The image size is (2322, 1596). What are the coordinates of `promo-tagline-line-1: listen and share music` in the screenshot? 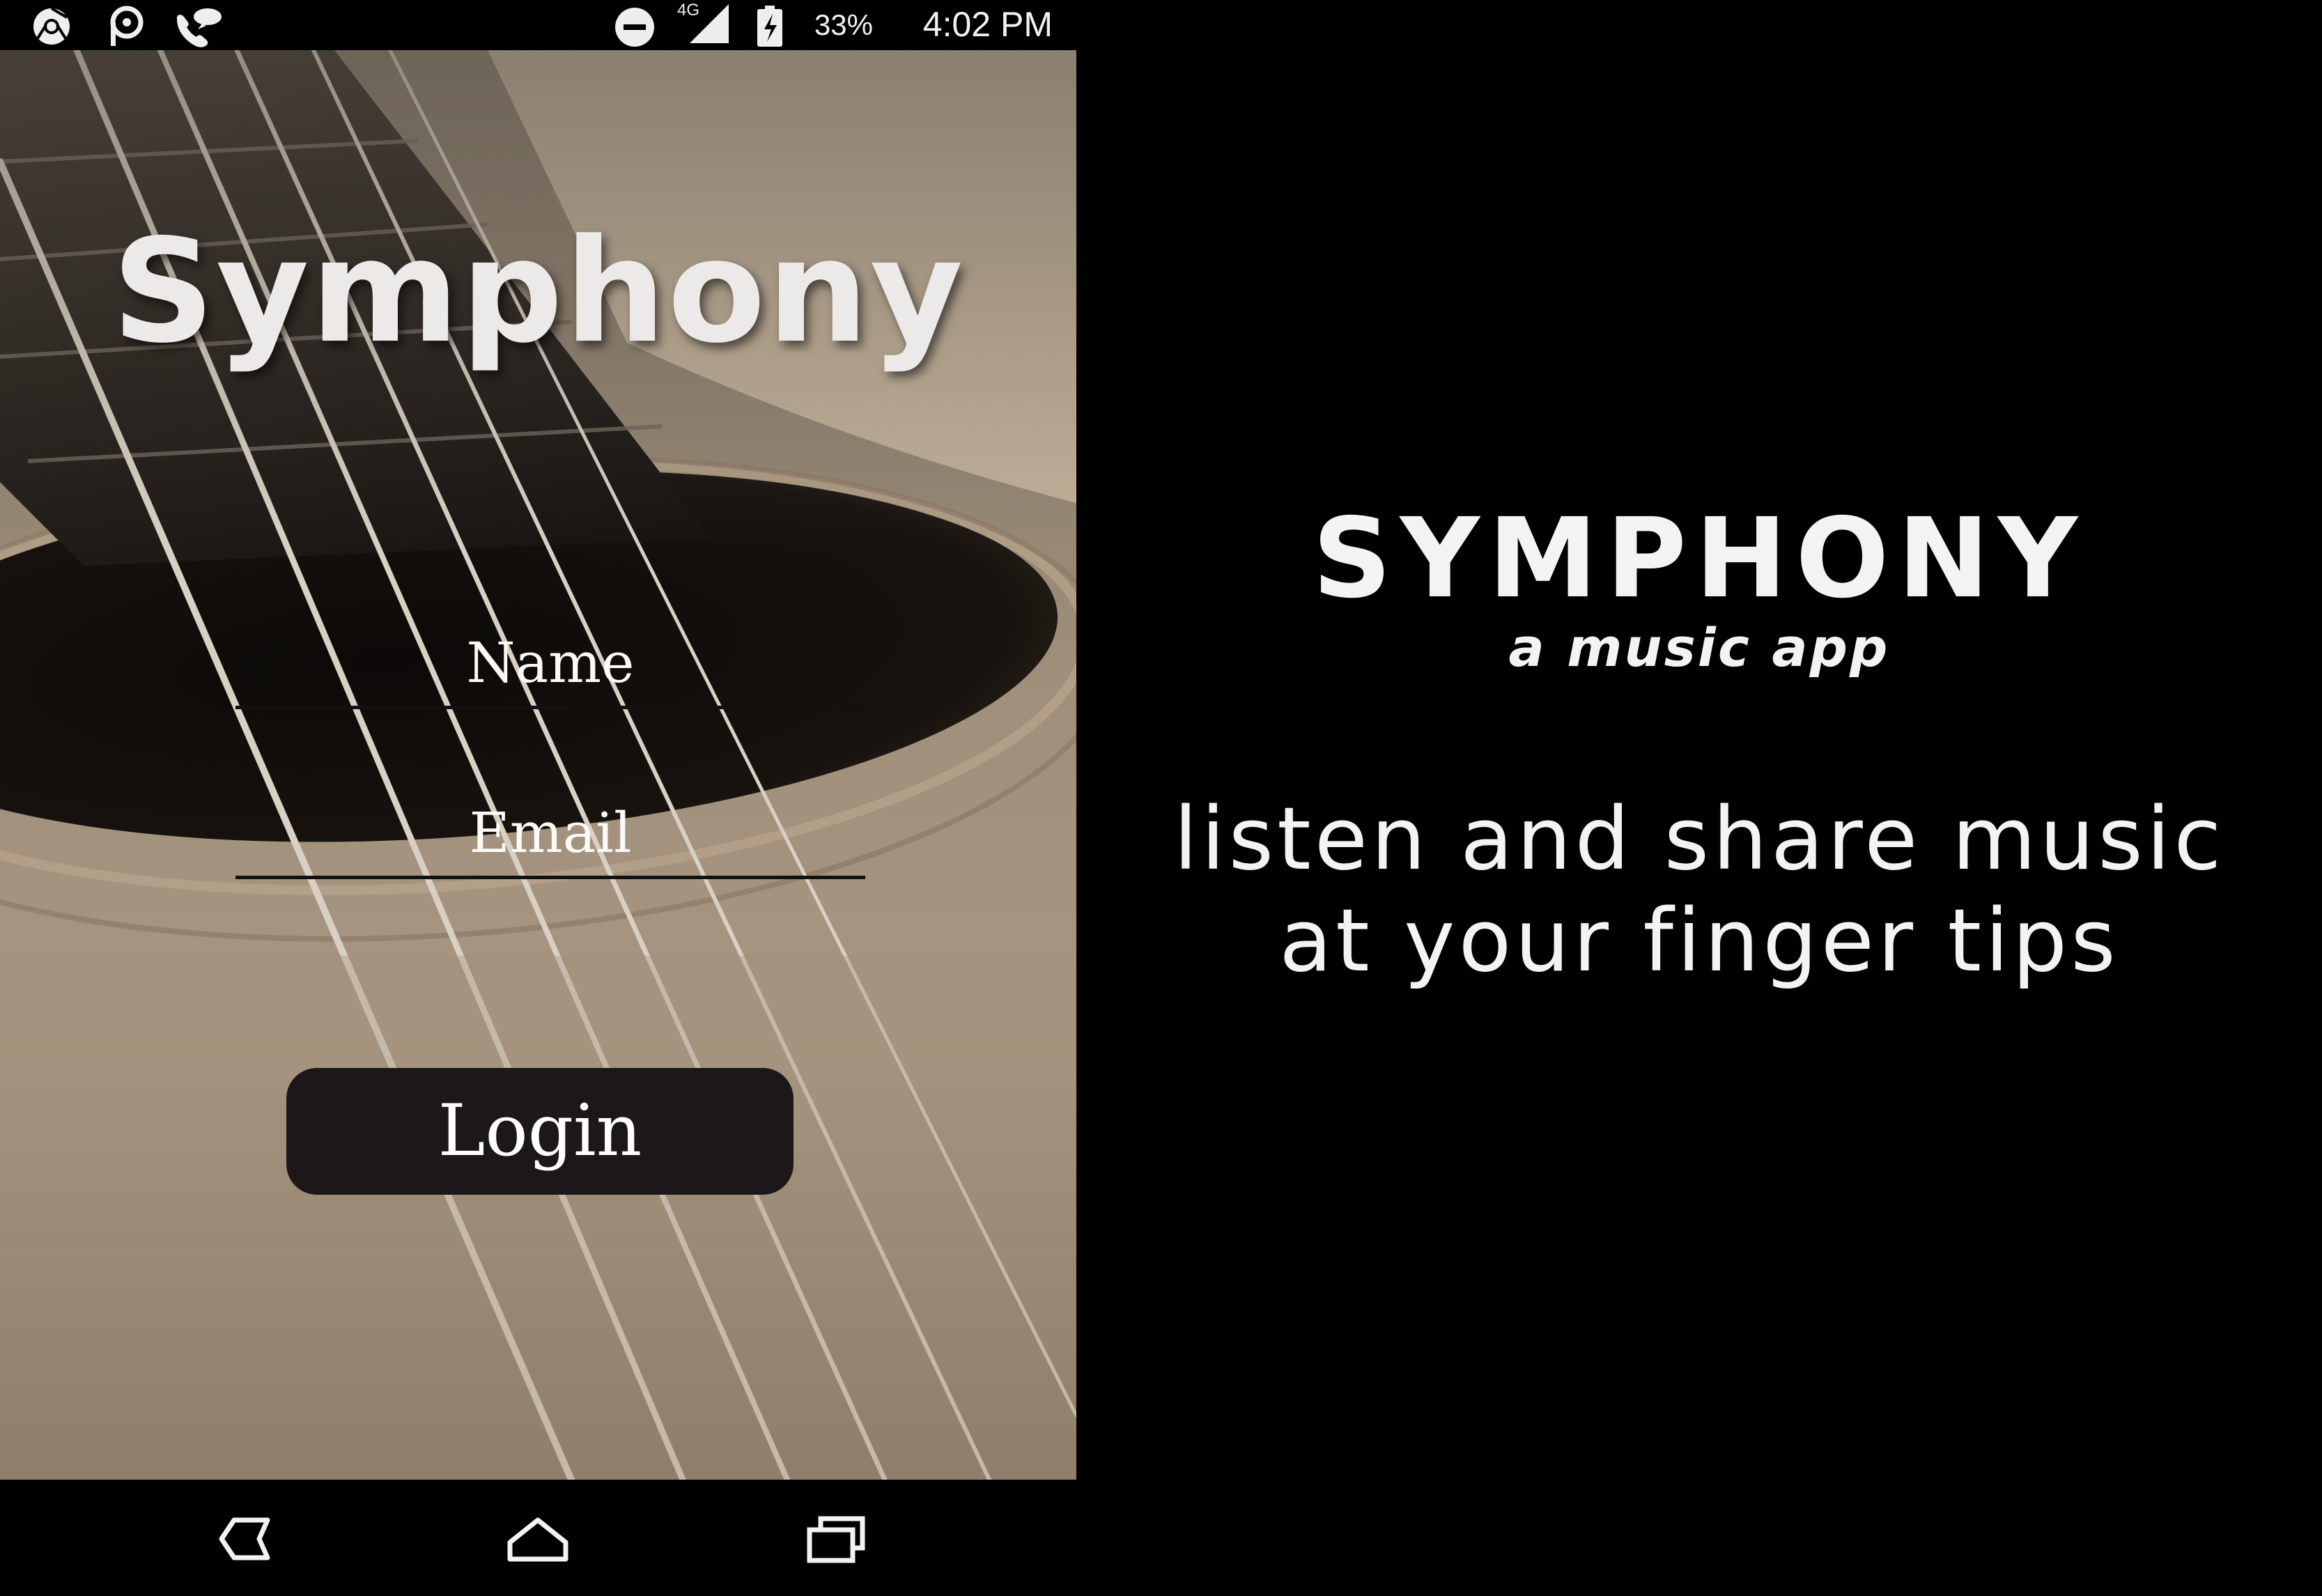 It's located at (1699, 839).